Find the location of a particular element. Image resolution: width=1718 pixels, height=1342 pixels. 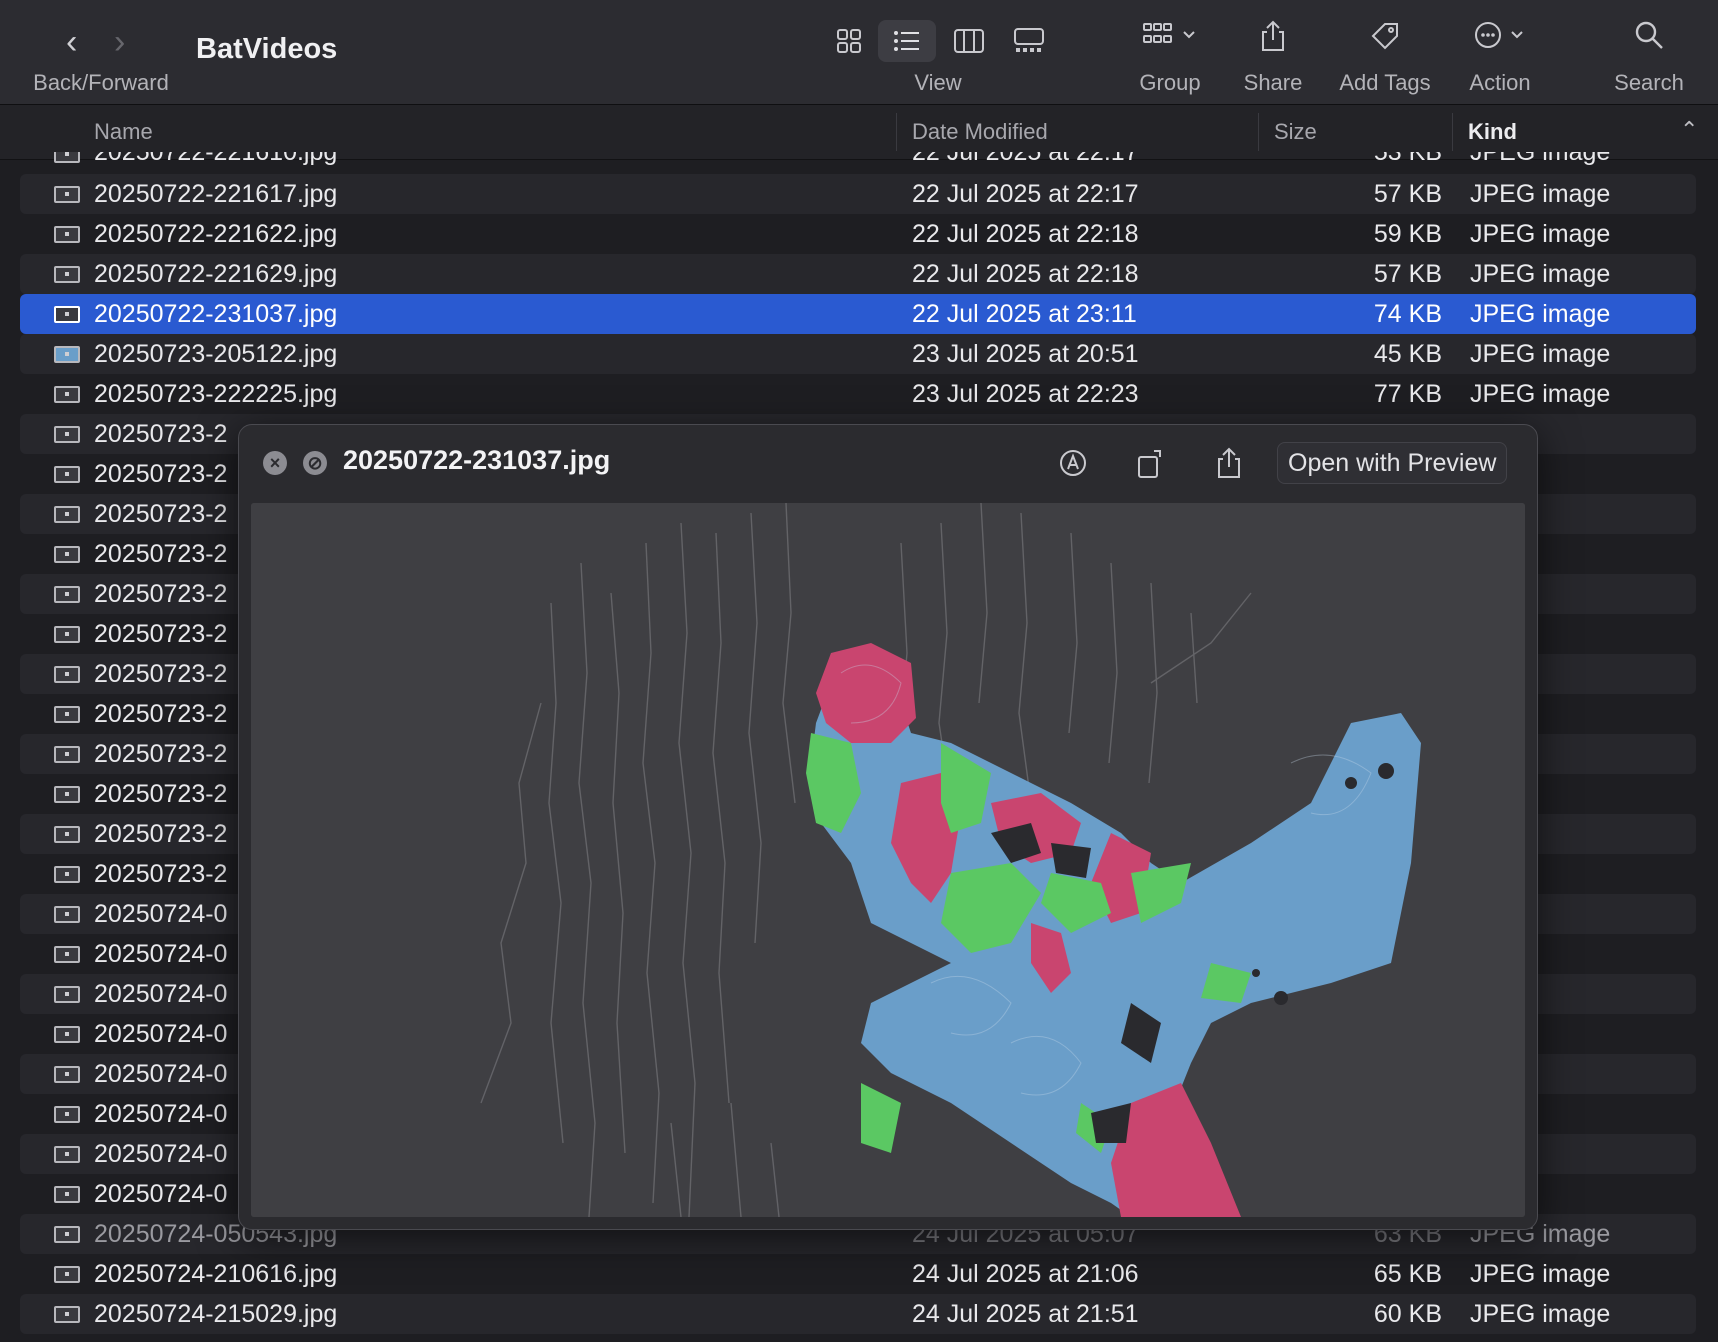

file-name: 20250724-210616.jpg is located at coordinates (216, 1274).